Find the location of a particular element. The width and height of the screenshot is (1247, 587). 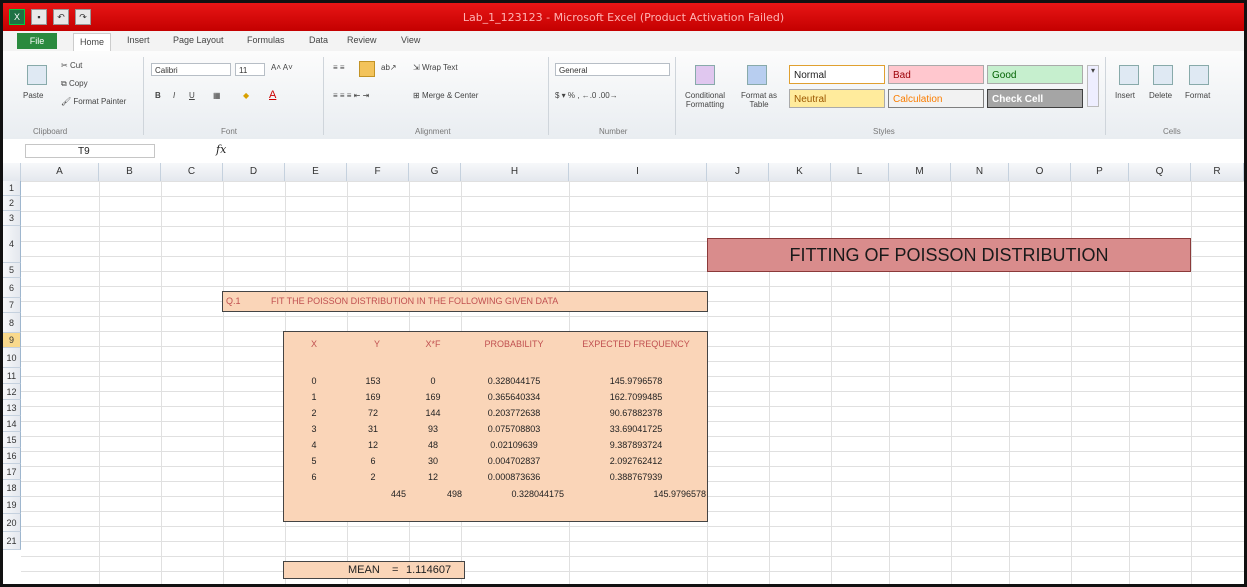

row-header: 13 is located at coordinates (12, 408).